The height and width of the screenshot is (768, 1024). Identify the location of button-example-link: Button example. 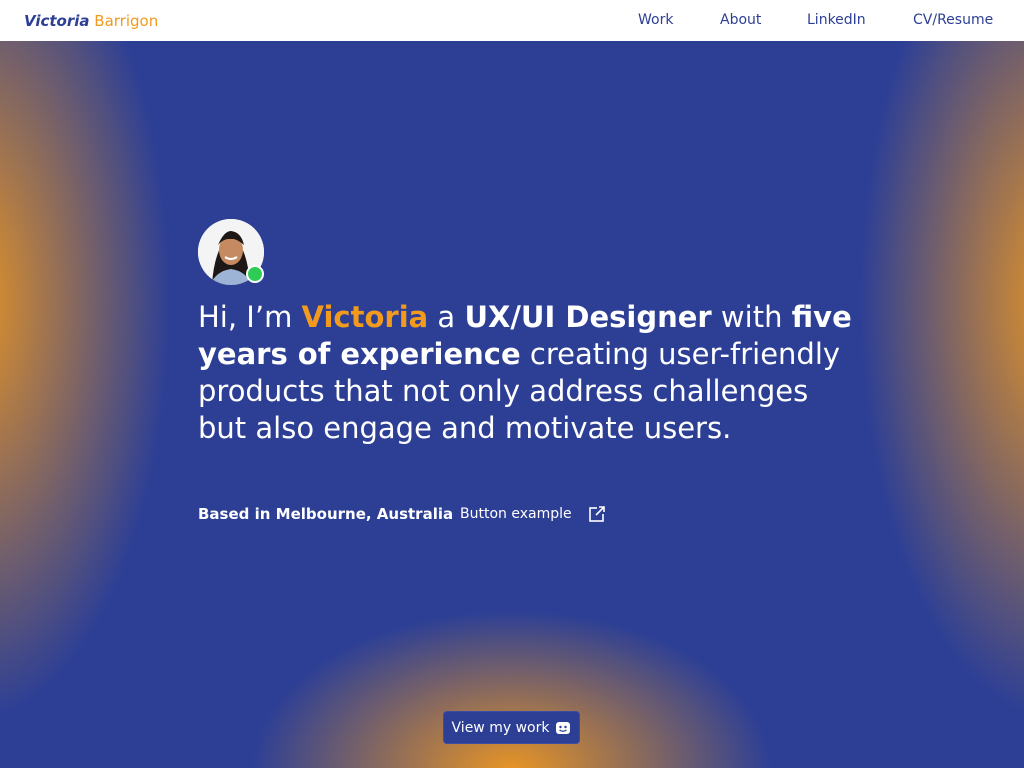
(533, 514).